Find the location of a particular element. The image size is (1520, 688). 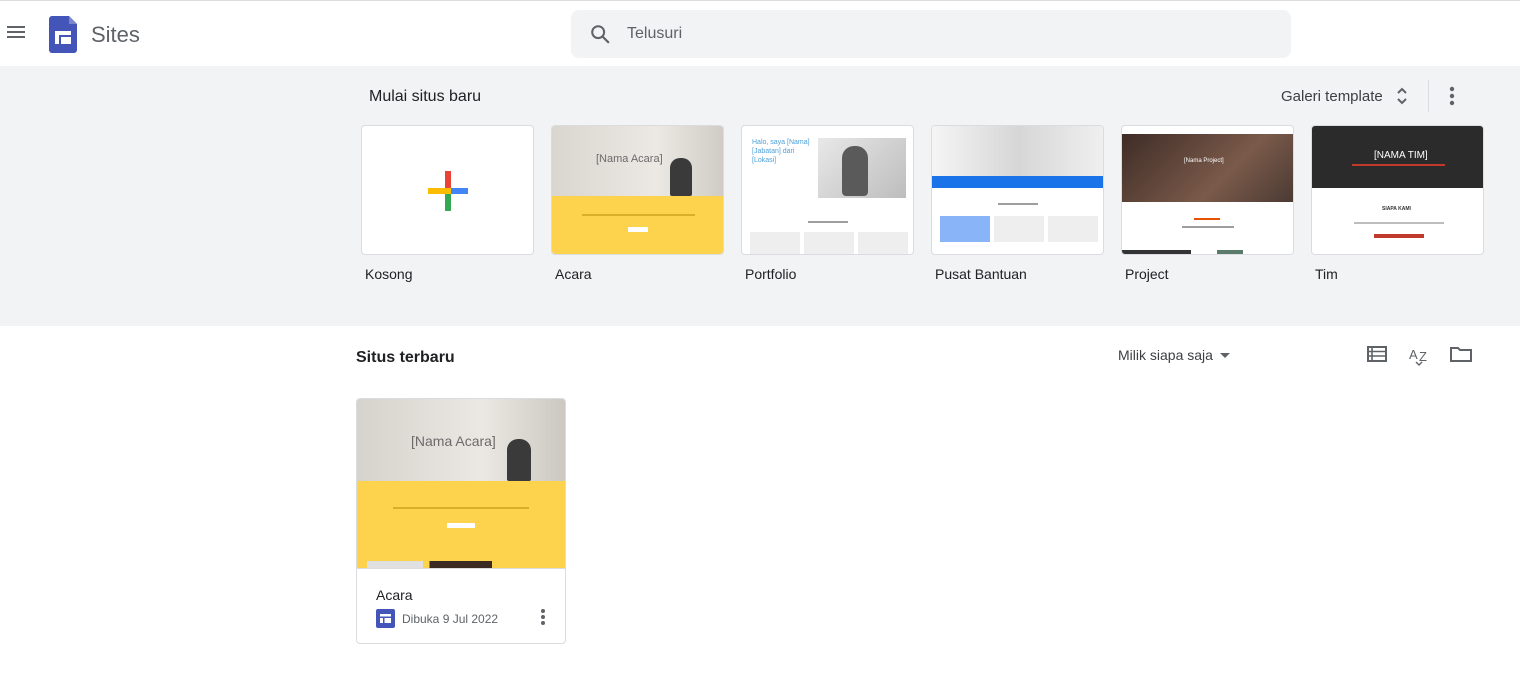

plus-icon is located at coordinates (448, 191).